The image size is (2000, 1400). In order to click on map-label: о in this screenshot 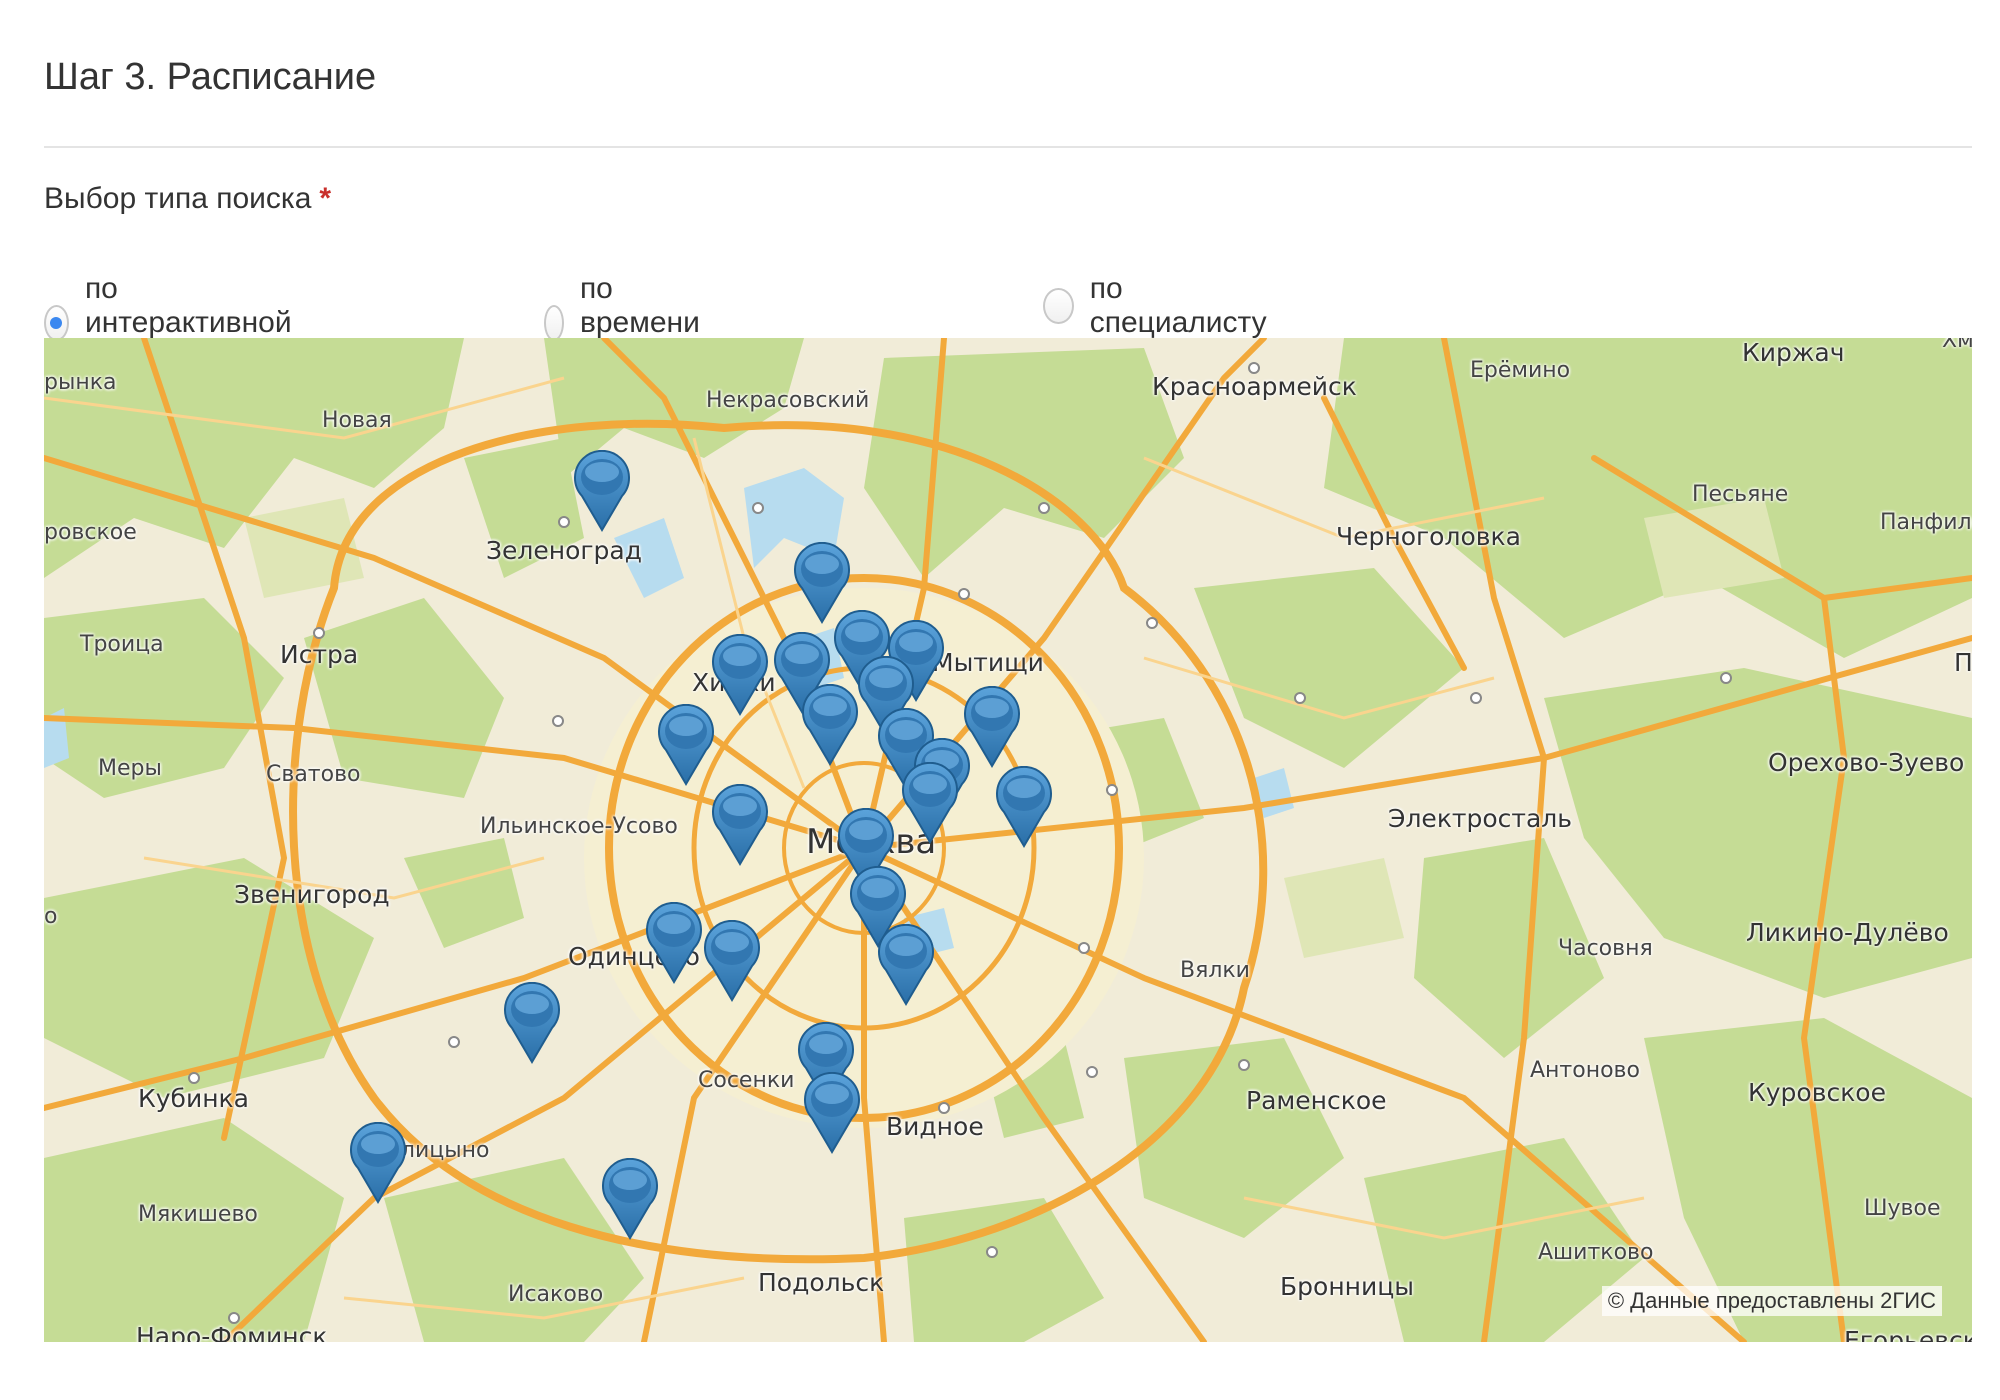, I will do `click(51, 916)`.